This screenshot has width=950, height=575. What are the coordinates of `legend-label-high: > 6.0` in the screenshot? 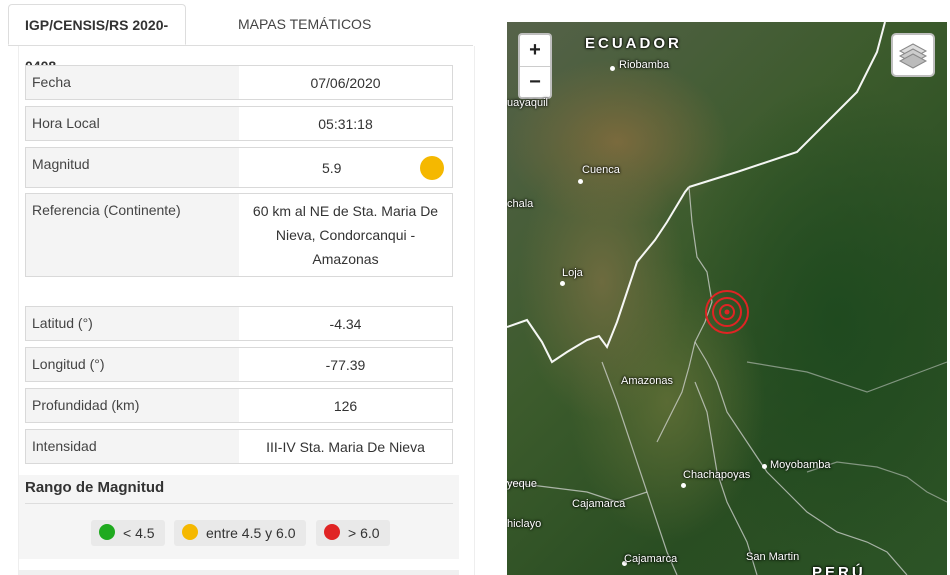 It's located at (364, 533).